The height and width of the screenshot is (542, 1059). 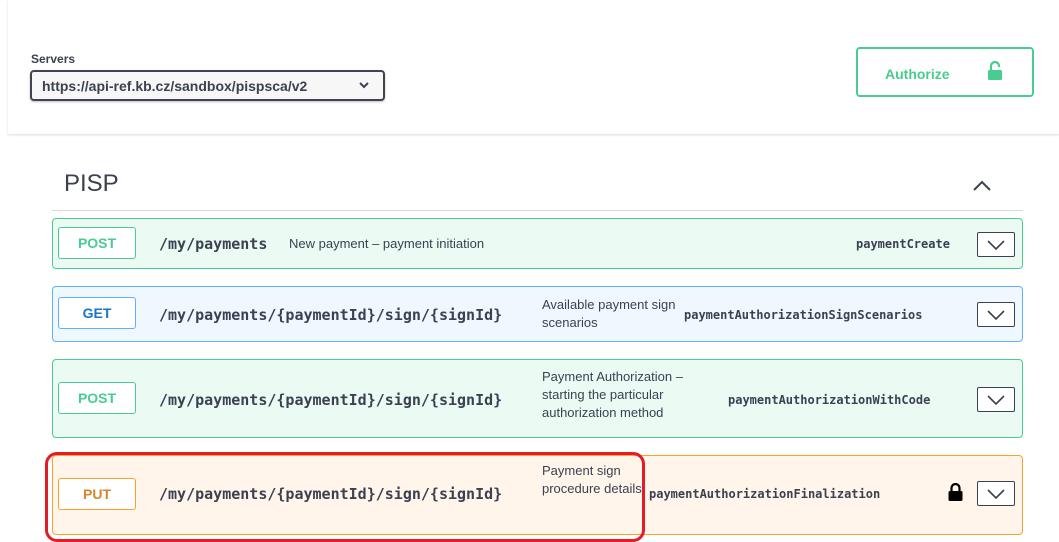 What do you see at coordinates (765, 494) in the screenshot?
I see `operation-id: paymentAuthorizationFinalization` at bounding box center [765, 494].